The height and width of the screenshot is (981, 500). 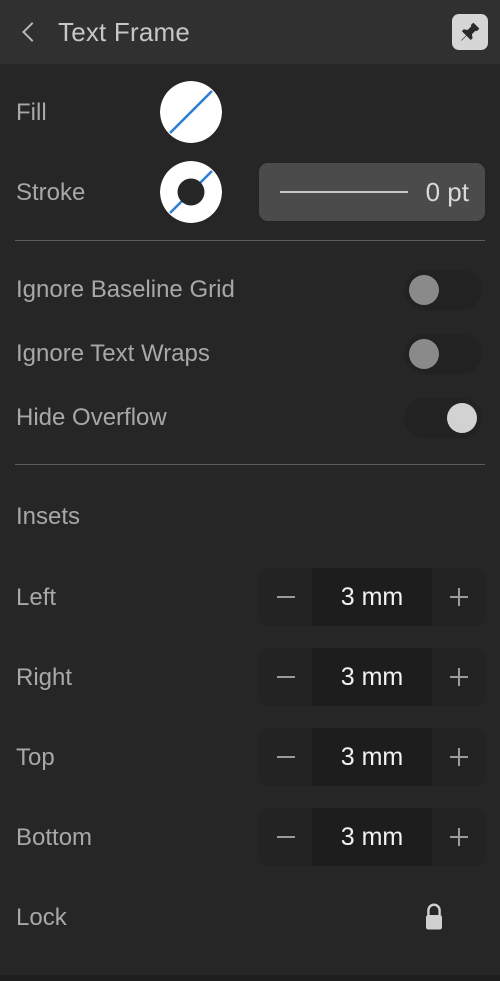 I want to click on fill-label: Fill, so click(x=31, y=112).